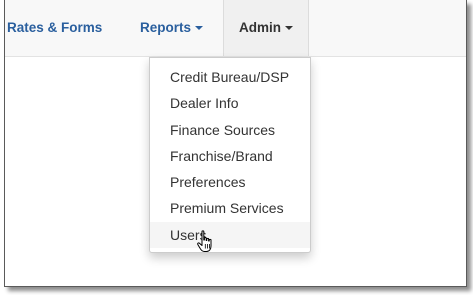 Image resolution: width=473 pixels, height=295 pixels. What do you see at coordinates (260, 27) in the screenshot?
I see `nav-admin-label: Admin` at bounding box center [260, 27].